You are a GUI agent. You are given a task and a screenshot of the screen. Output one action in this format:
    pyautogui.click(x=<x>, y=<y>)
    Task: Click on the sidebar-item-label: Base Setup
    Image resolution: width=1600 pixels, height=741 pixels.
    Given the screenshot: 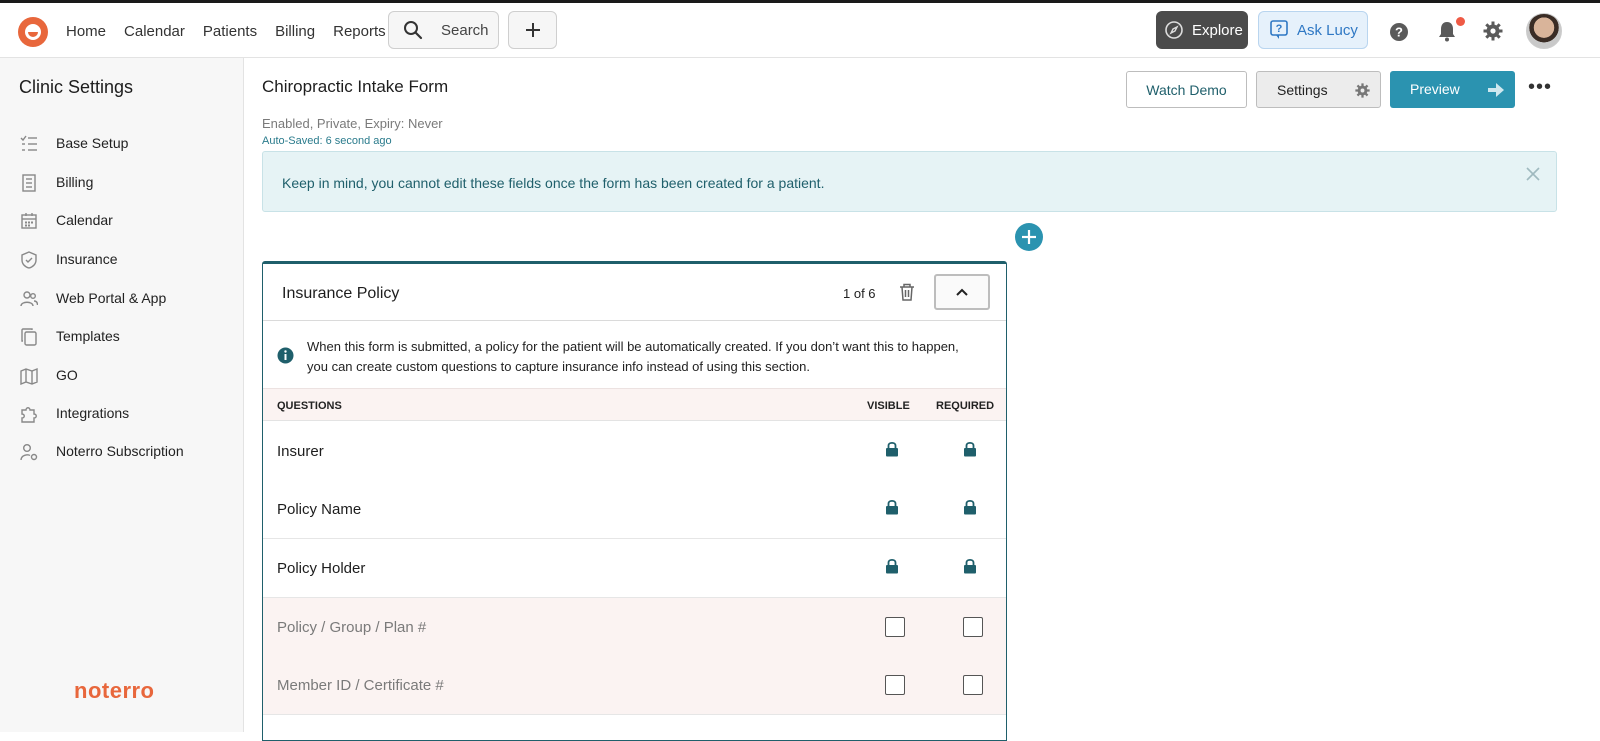 What is the action you would take?
    pyautogui.click(x=92, y=143)
    